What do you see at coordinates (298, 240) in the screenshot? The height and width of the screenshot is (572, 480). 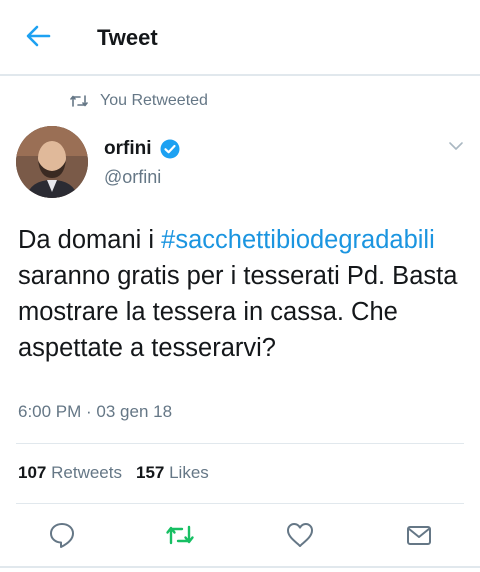 I see `hashtag-link: #sacchettibiodegradabili` at bounding box center [298, 240].